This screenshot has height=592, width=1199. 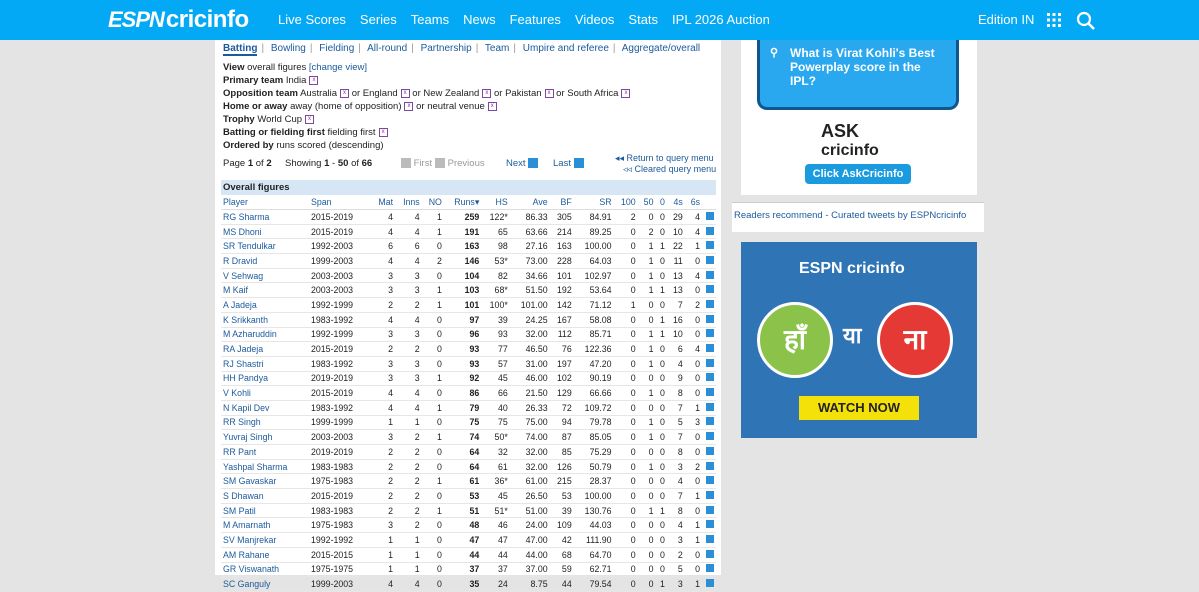 What do you see at coordinates (859, 408) in the screenshot?
I see `watch-now-button: WATCH NOW` at bounding box center [859, 408].